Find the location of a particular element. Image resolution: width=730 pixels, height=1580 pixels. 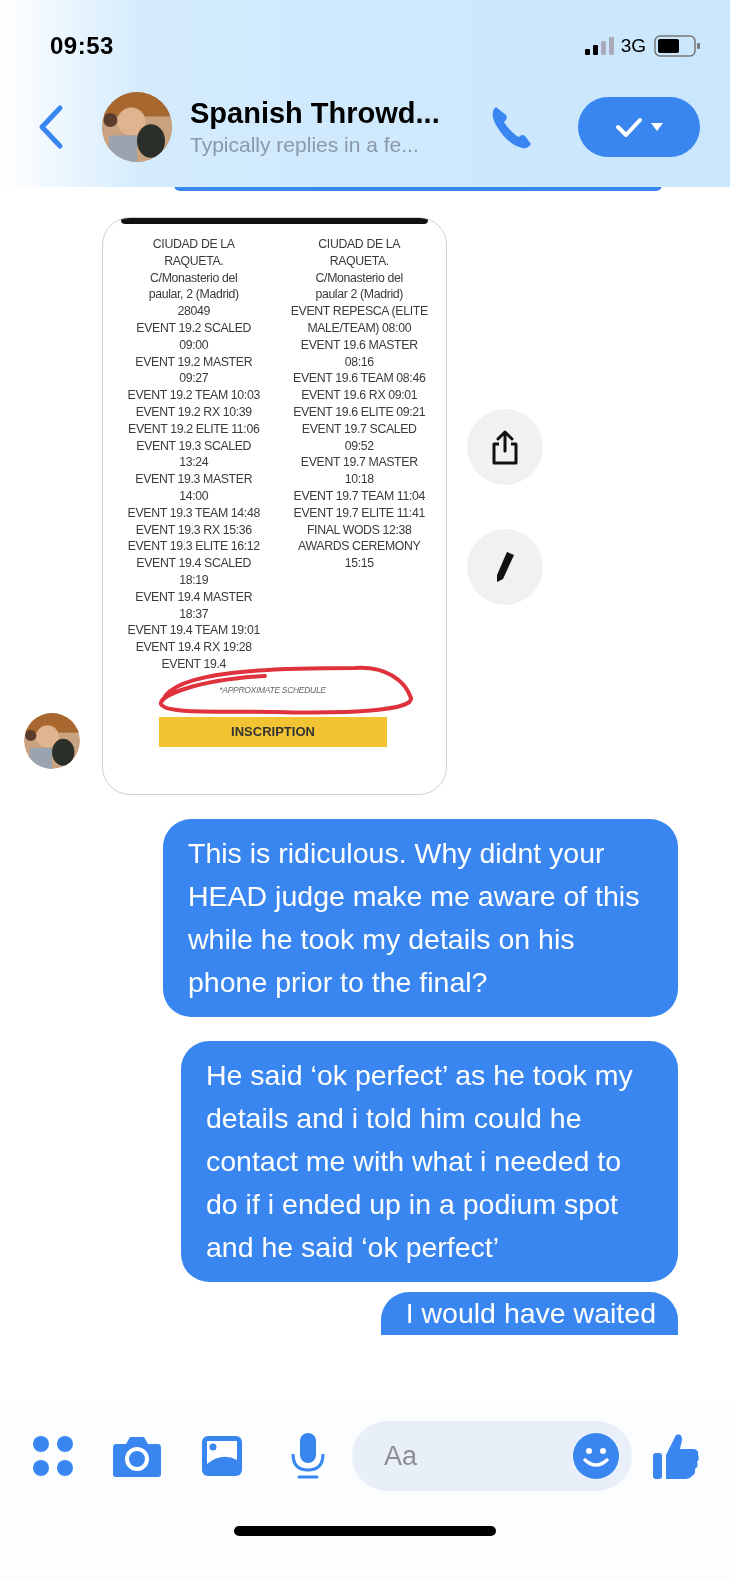

options-button is located at coordinates (639, 127).